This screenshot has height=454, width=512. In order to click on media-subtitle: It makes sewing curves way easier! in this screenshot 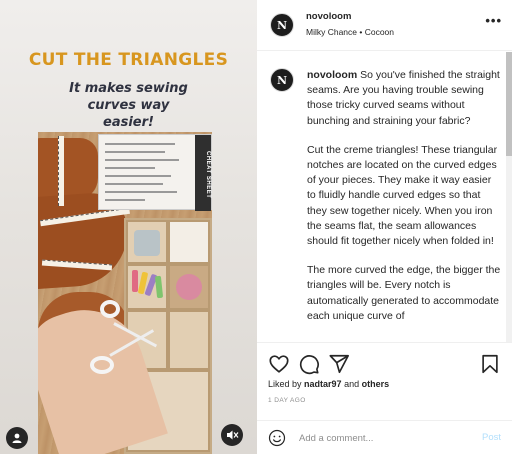, I will do `click(128, 105)`.